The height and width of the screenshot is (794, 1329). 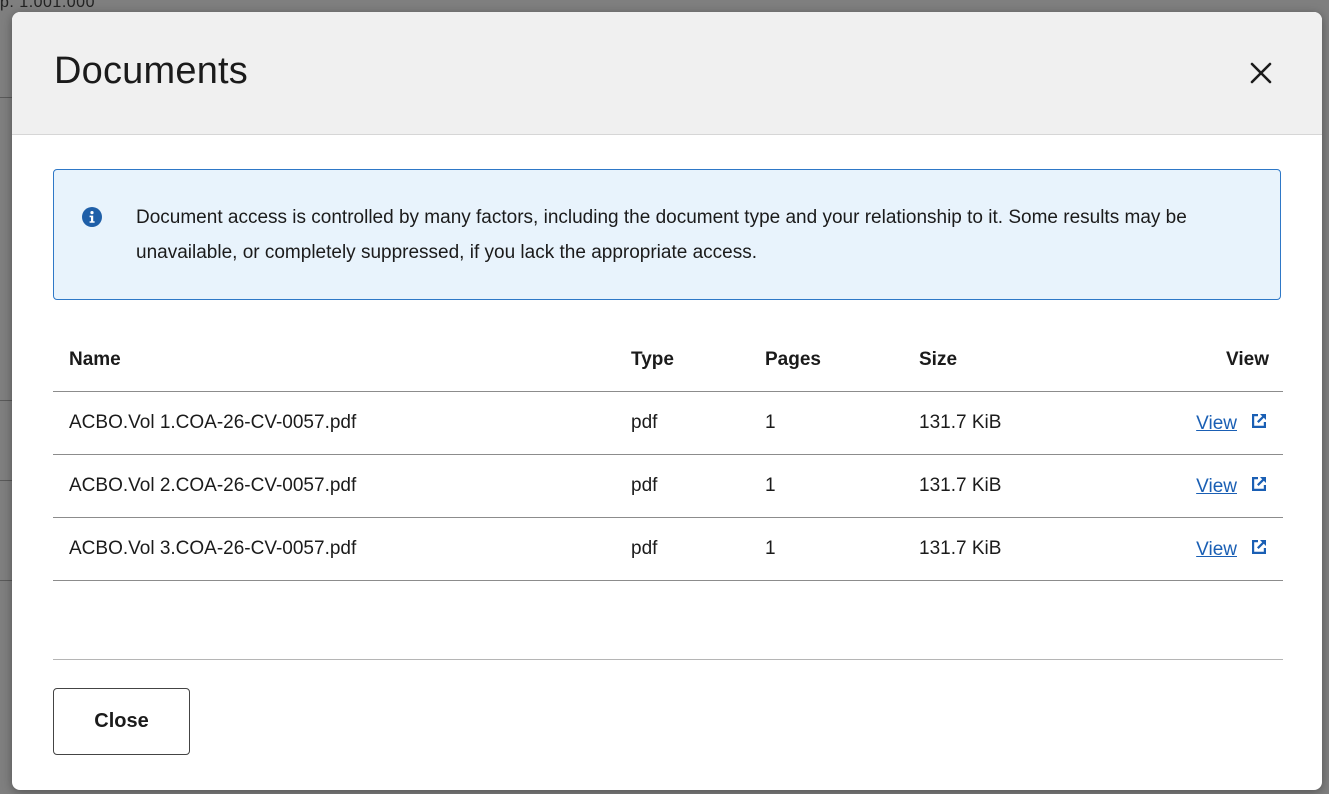 I want to click on document-name: ACBO.Vol 1.COA-26-CV-0057.pdf, so click(x=334, y=423).